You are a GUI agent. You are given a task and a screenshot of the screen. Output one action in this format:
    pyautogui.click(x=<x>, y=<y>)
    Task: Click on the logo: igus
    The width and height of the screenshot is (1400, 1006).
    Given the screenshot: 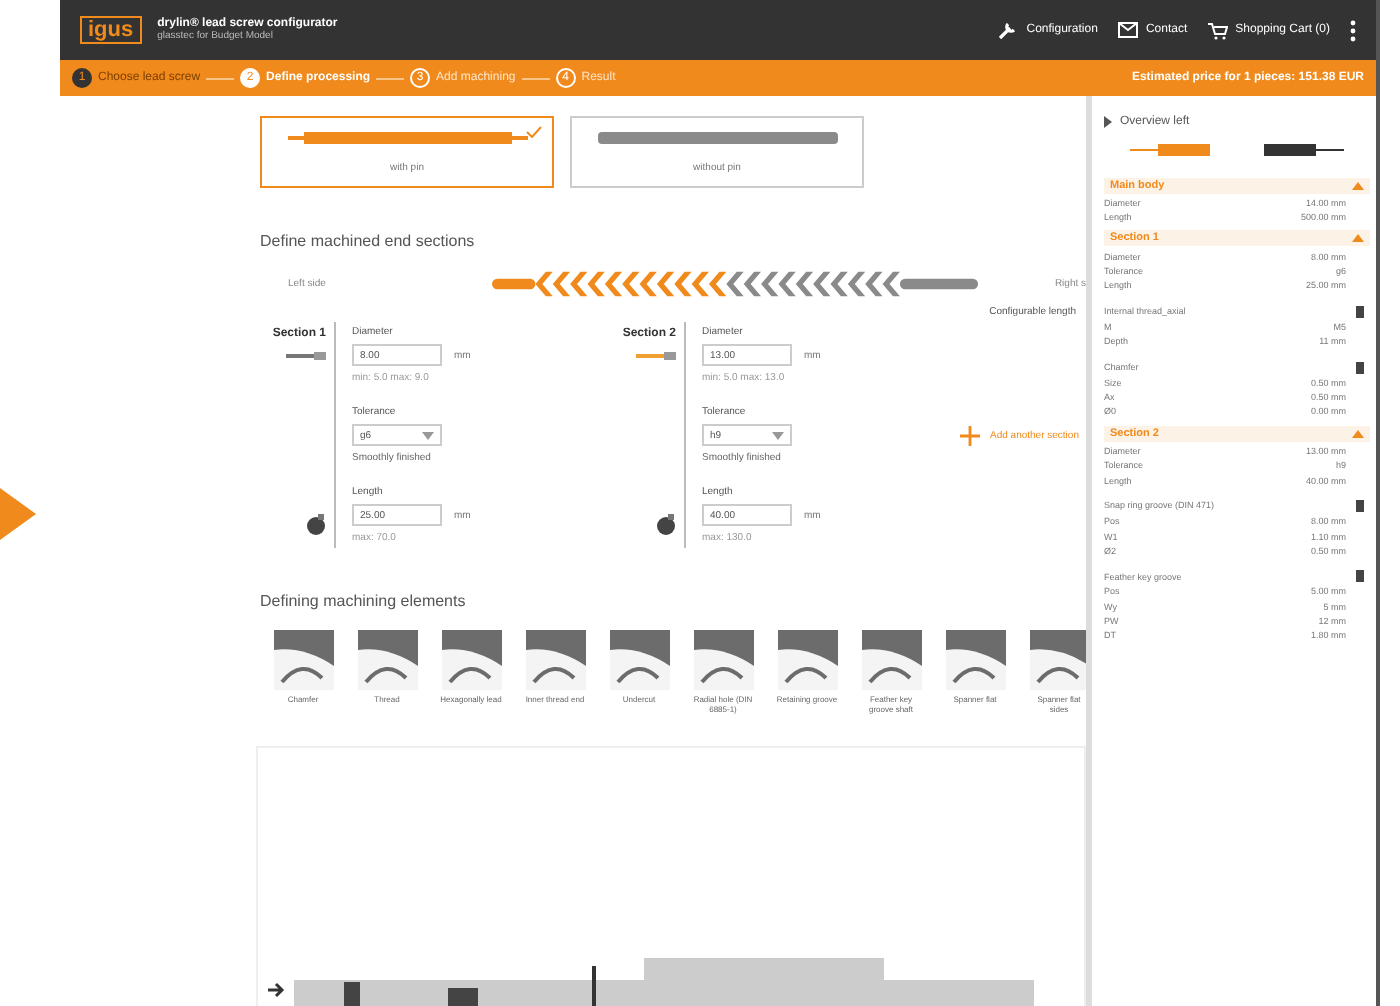 What is the action you would take?
    pyautogui.click(x=111, y=30)
    